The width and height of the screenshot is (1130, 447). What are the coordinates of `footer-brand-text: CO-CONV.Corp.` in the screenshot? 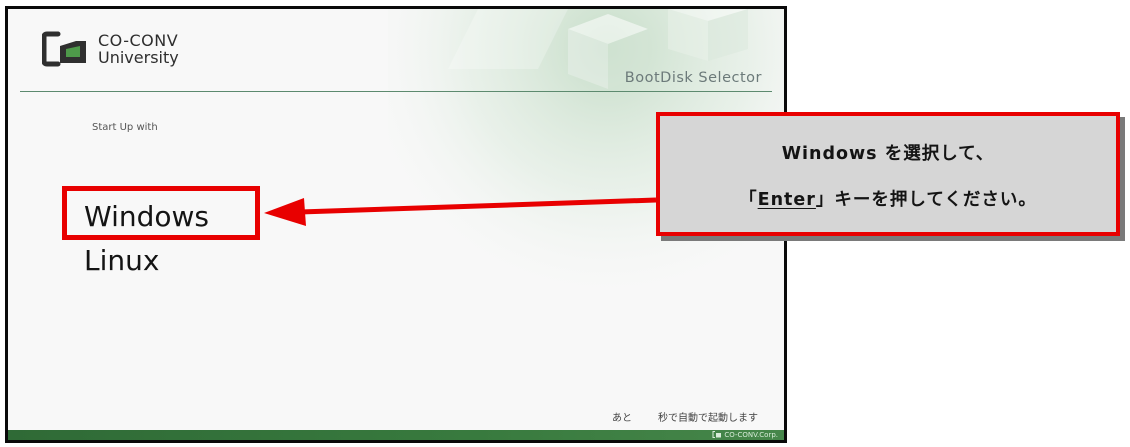 It's located at (751, 435).